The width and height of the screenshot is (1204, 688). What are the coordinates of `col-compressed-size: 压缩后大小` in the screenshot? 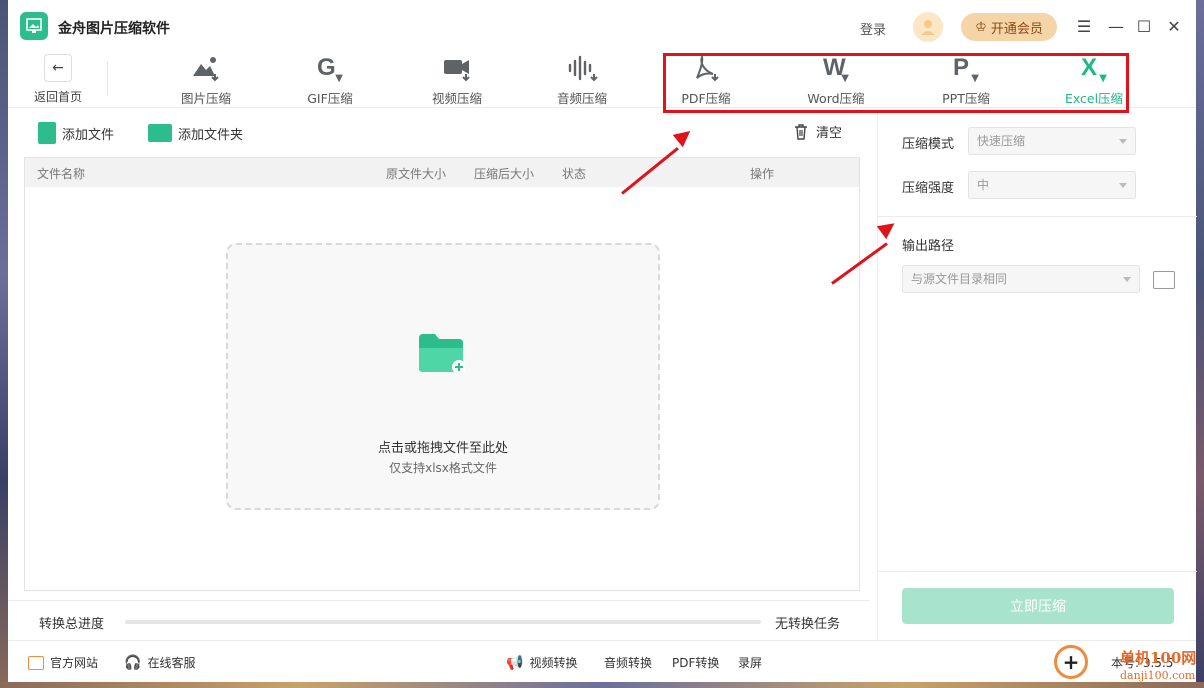 It's located at (504, 174).